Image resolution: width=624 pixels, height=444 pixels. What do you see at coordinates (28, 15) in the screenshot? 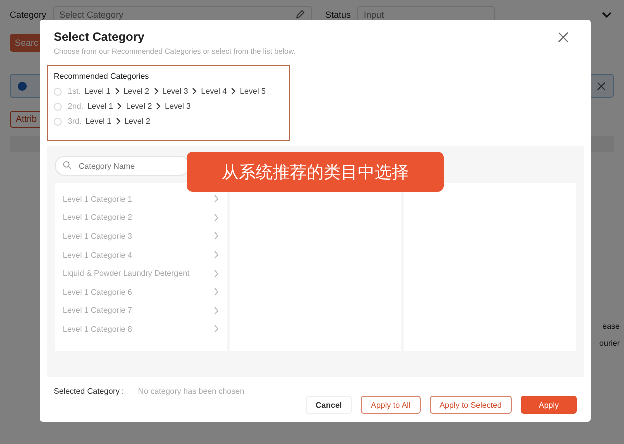
I see `filter-label: Category` at bounding box center [28, 15].